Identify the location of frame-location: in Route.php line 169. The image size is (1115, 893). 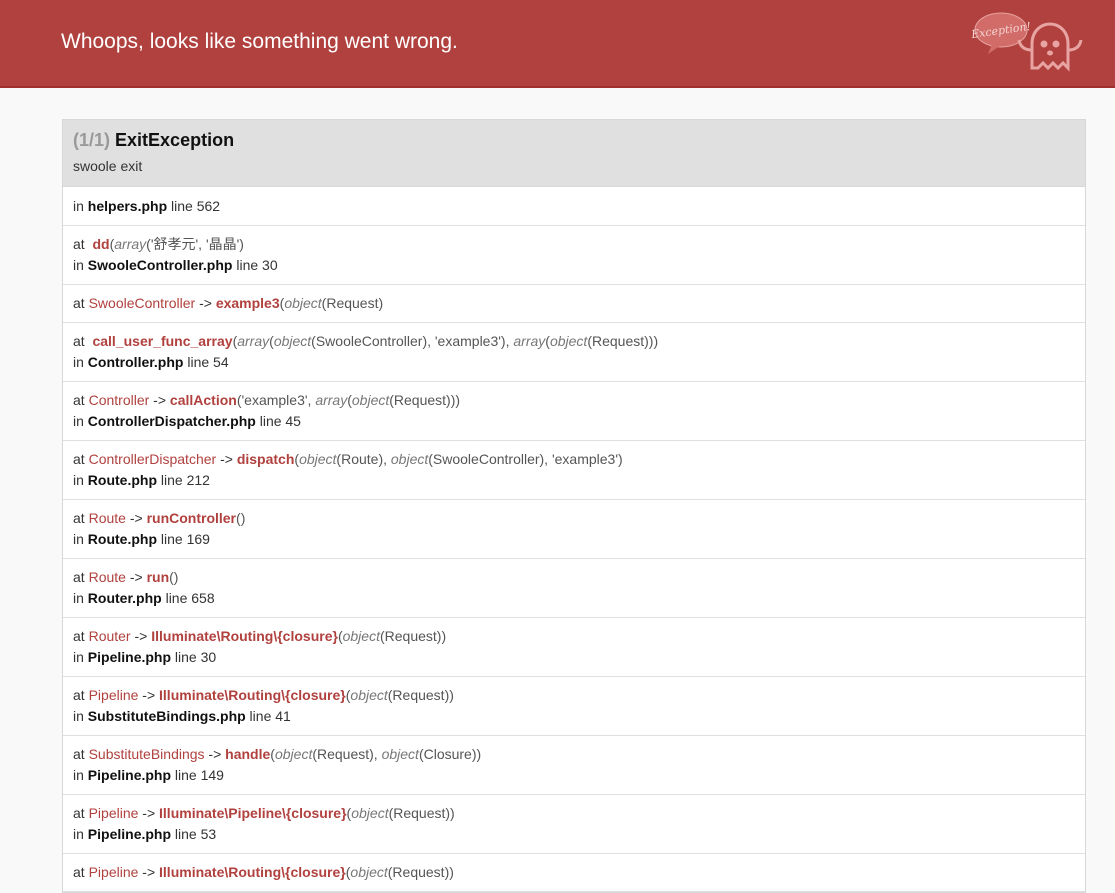
(574, 539).